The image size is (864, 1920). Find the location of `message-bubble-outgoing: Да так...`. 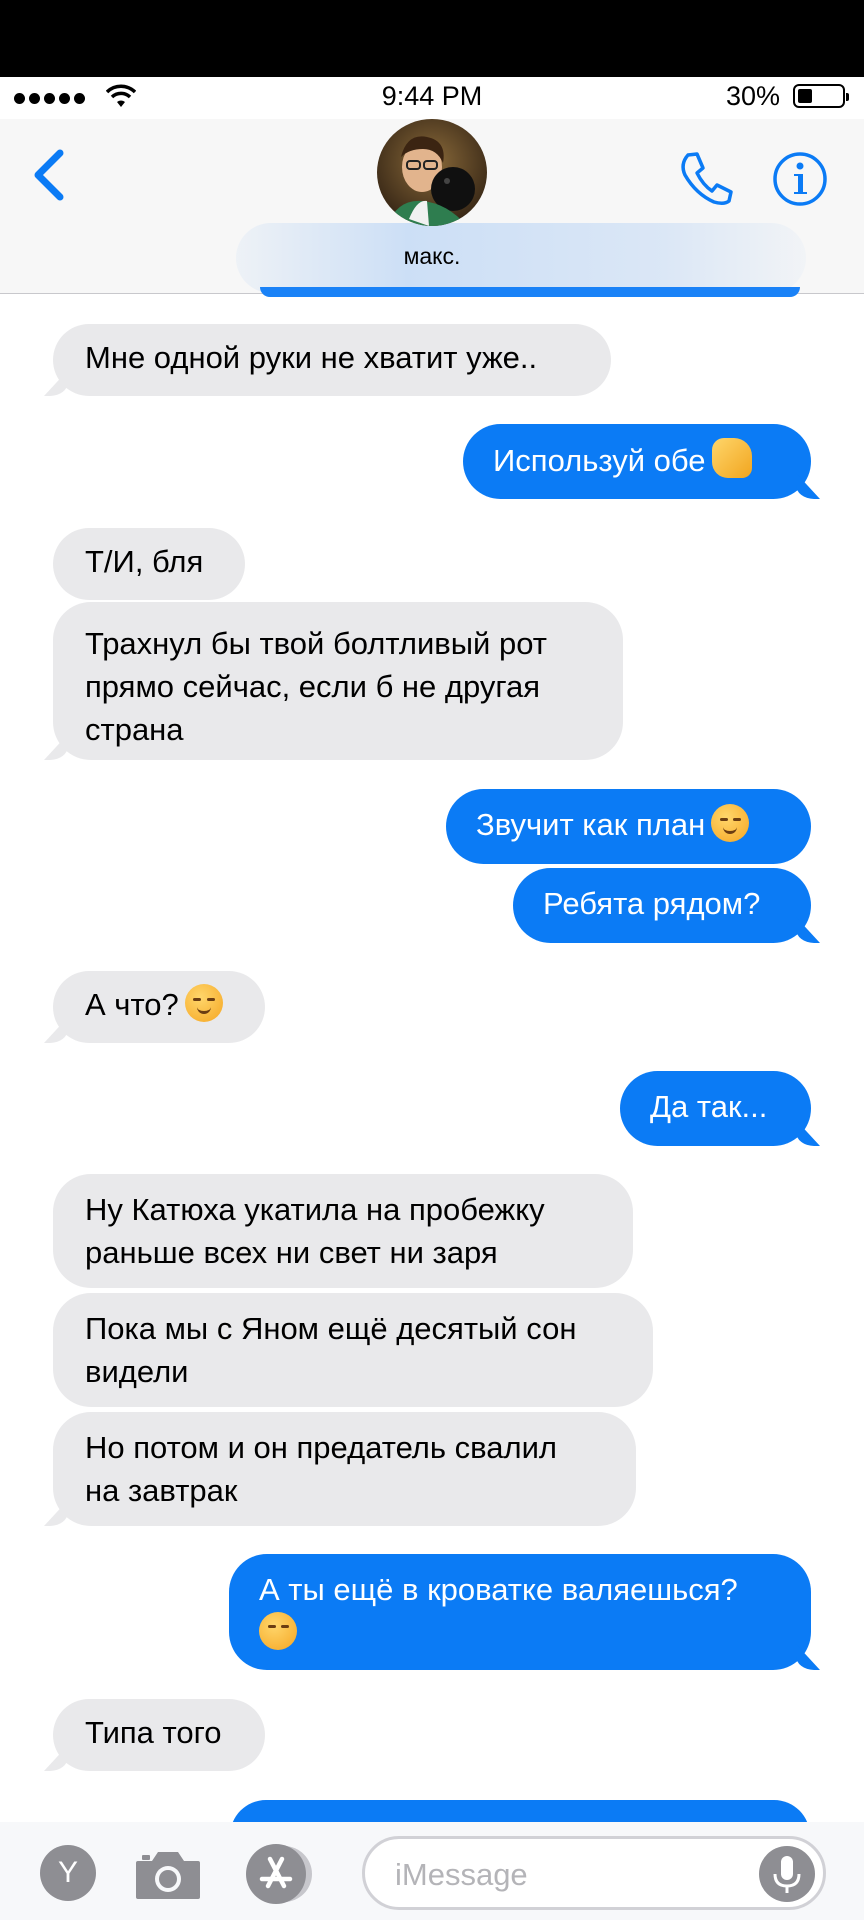

message-bubble-outgoing: Да так... is located at coordinates (715, 1108).